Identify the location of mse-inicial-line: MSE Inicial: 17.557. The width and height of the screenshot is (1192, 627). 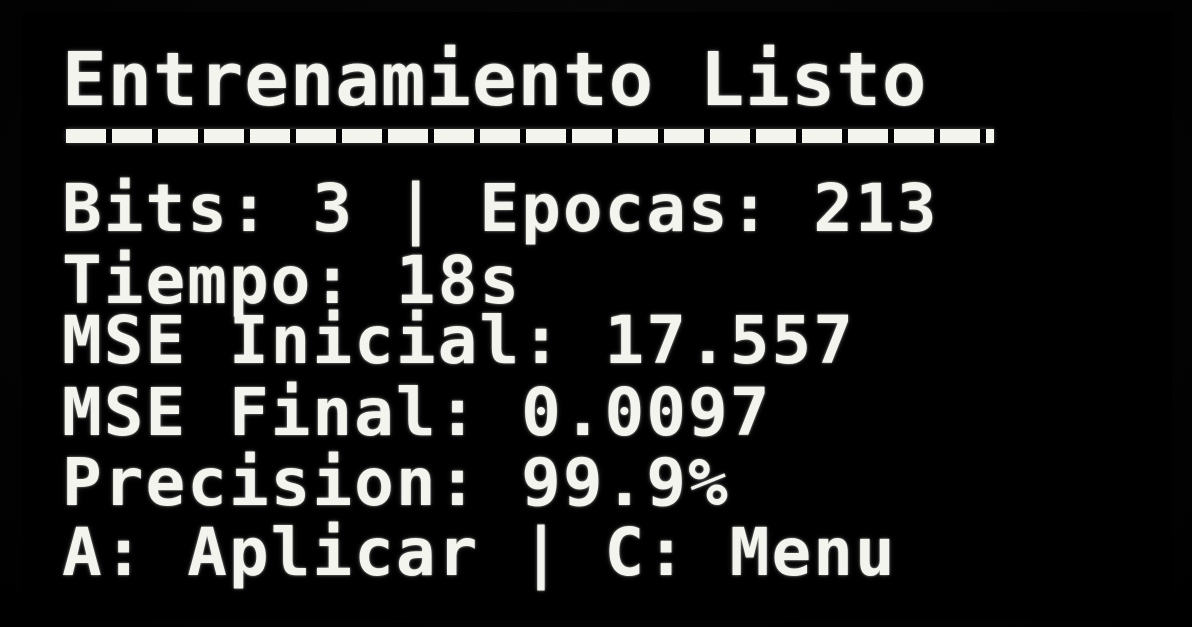
(458, 340).